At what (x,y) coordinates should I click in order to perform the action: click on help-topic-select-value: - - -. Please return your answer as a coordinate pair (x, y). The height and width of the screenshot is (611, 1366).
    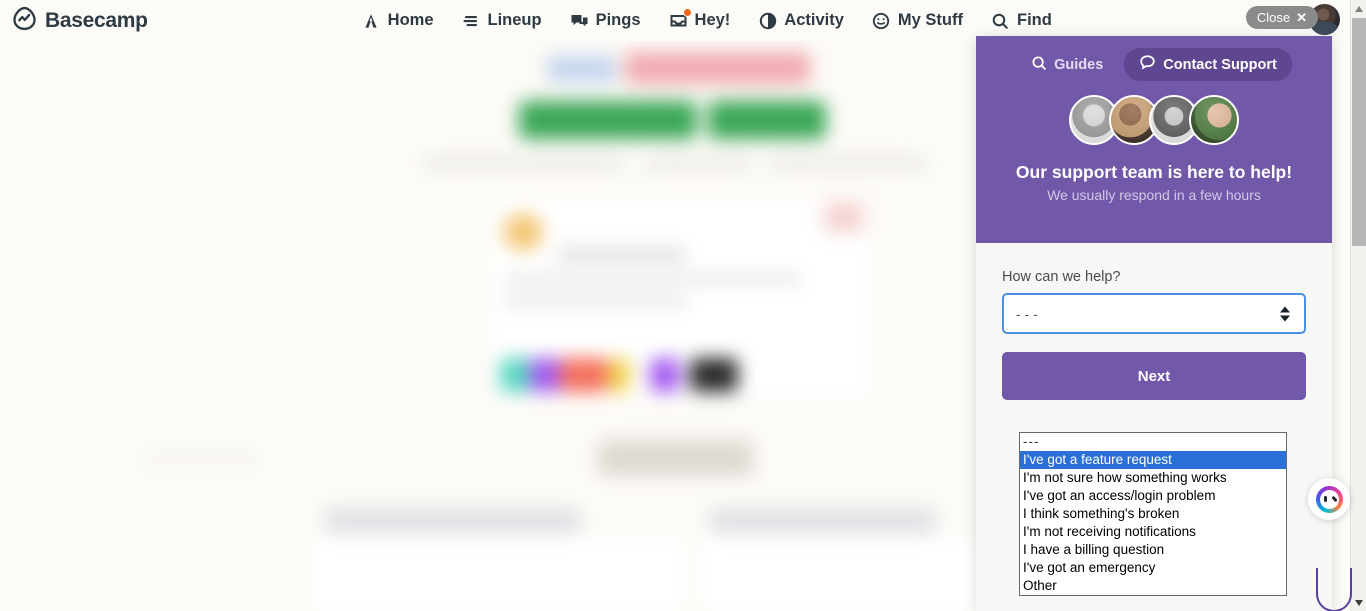
    Looking at the image, I should click on (1027, 313).